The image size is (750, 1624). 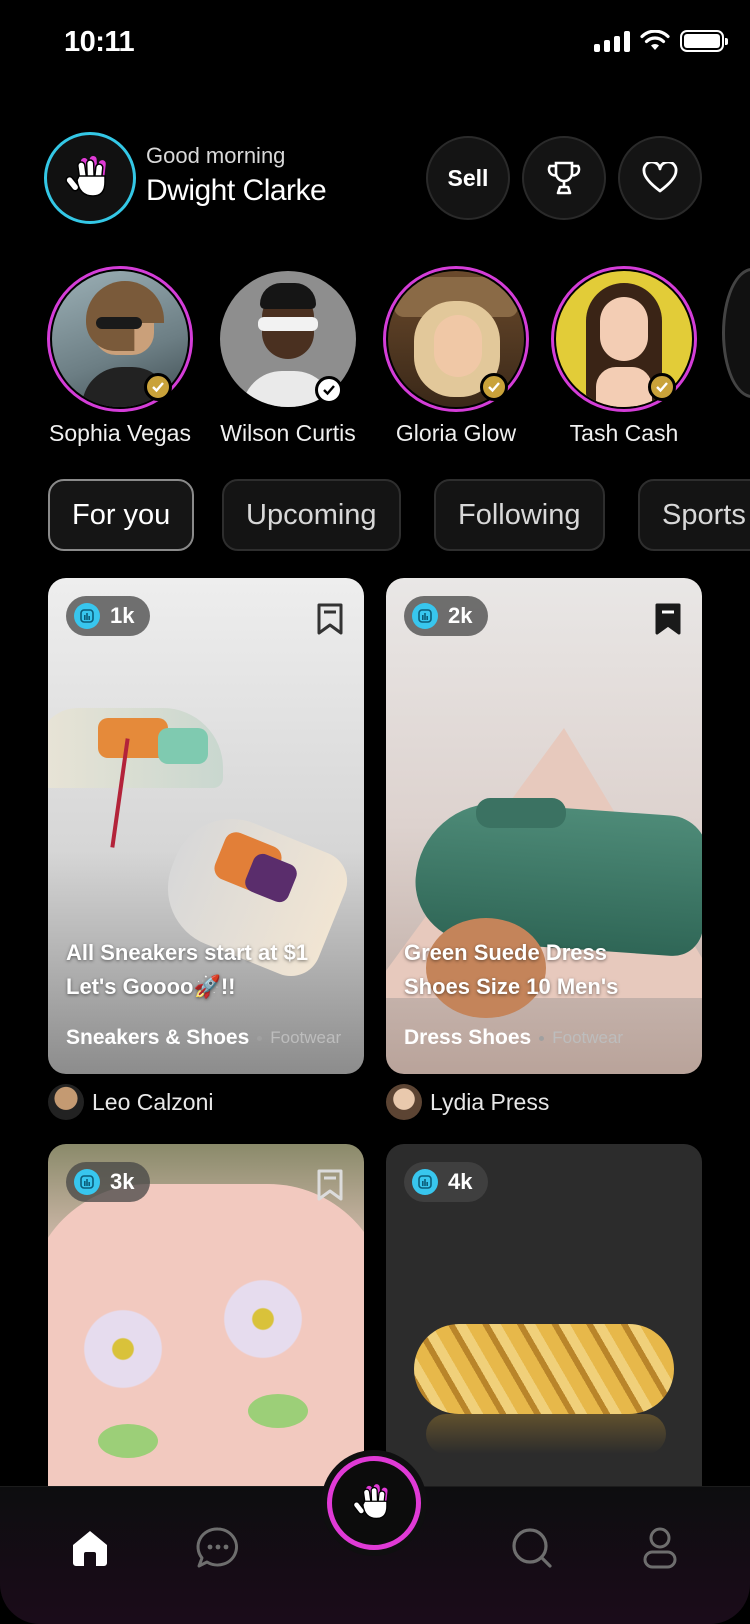 I want to click on nav-profile, so click(x=660, y=1548).